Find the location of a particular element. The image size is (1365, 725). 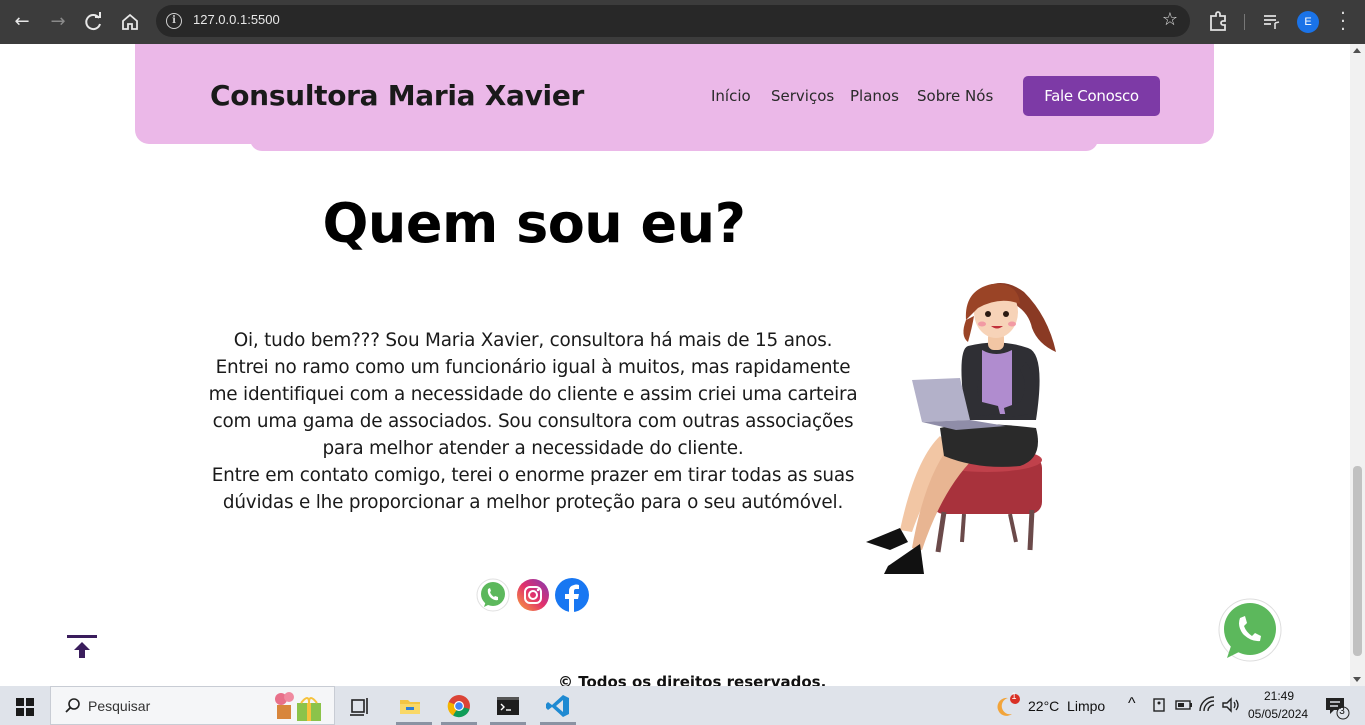

search-placeholder: Pesquisar is located at coordinates (119, 706).